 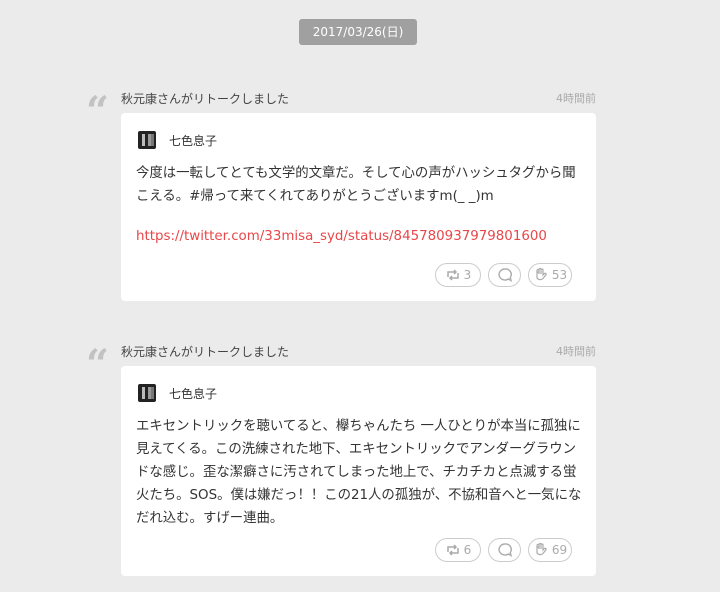 What do you see at coordinates (559, 275) in the screenshot?
I see `like-count: 53` at bounding box center [559, 275].